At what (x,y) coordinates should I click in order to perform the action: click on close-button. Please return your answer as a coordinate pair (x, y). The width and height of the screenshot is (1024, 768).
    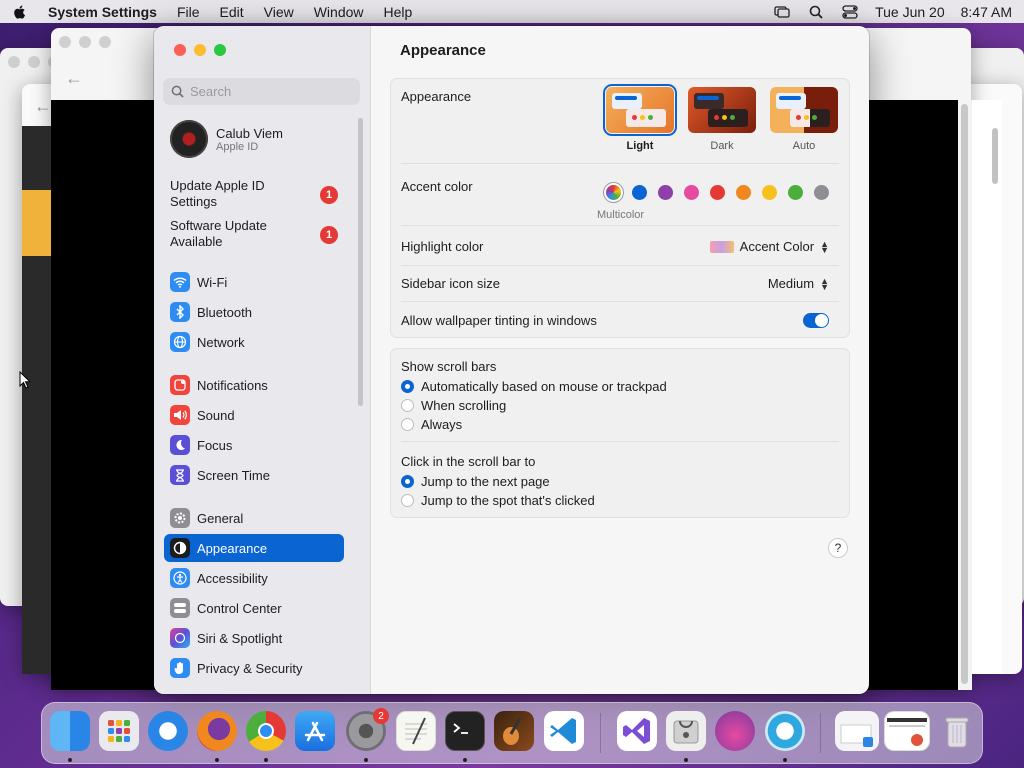
    Looking at the image, I should click on (180, 50).